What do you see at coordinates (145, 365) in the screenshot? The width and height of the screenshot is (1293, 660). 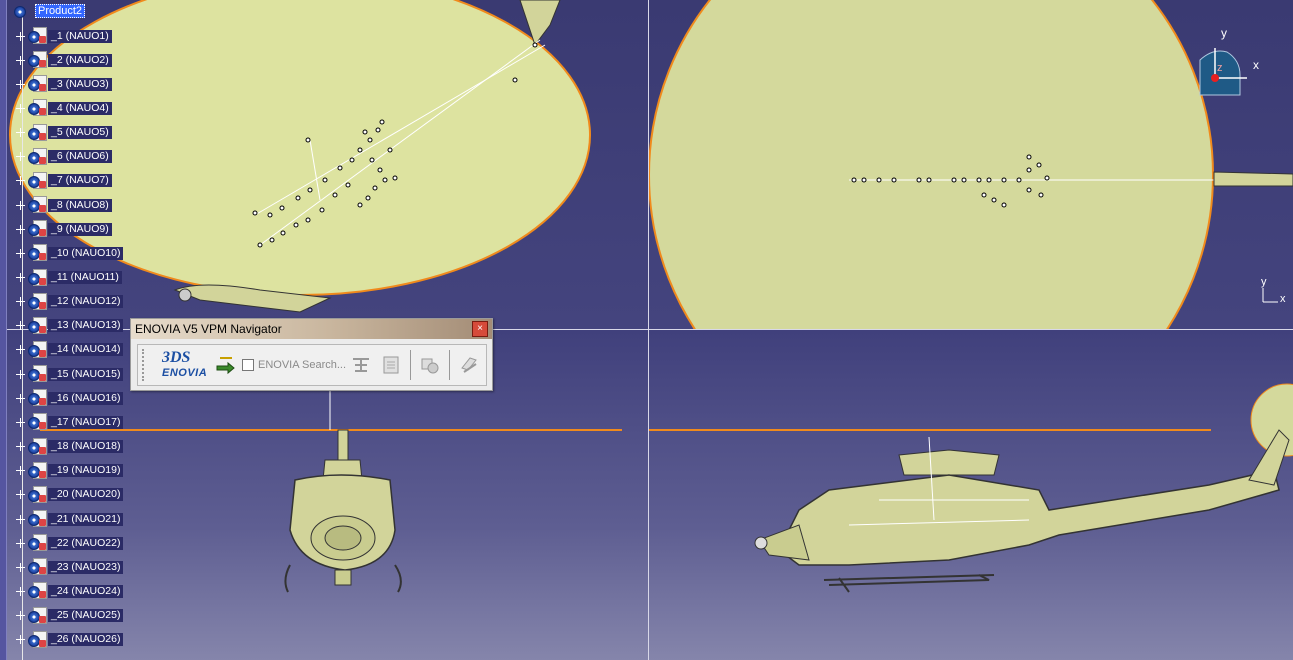 I see `toolbar-grip-handle` at bounding box center [145, 365].